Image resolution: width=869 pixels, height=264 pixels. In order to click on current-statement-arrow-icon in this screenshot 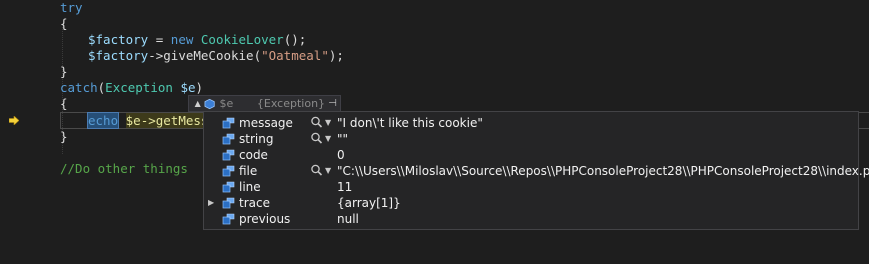, I will do `click(14, 120)`.